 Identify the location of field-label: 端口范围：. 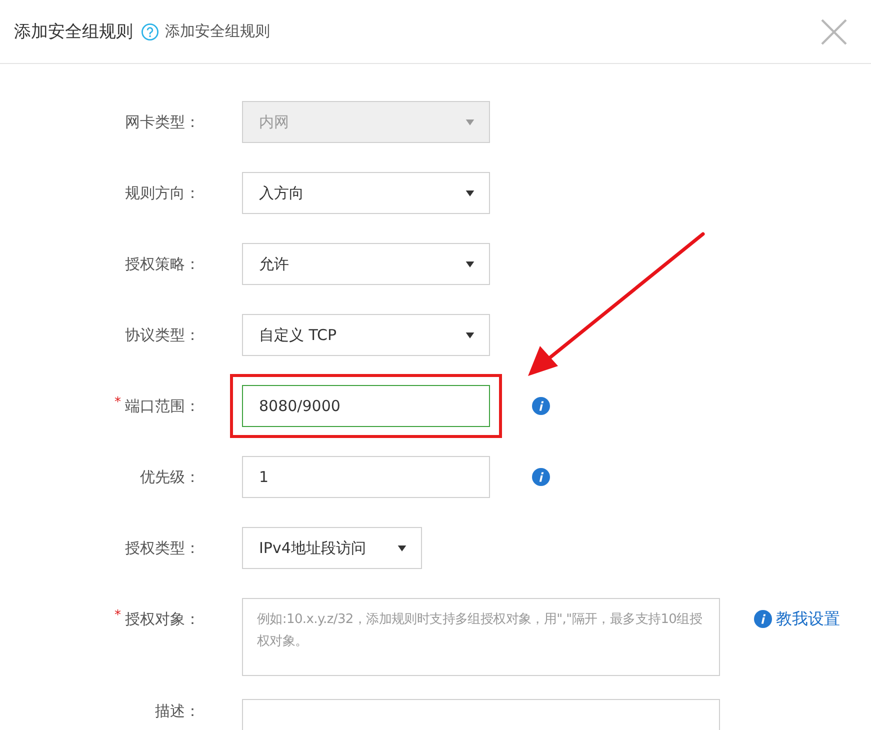
(162, 406).